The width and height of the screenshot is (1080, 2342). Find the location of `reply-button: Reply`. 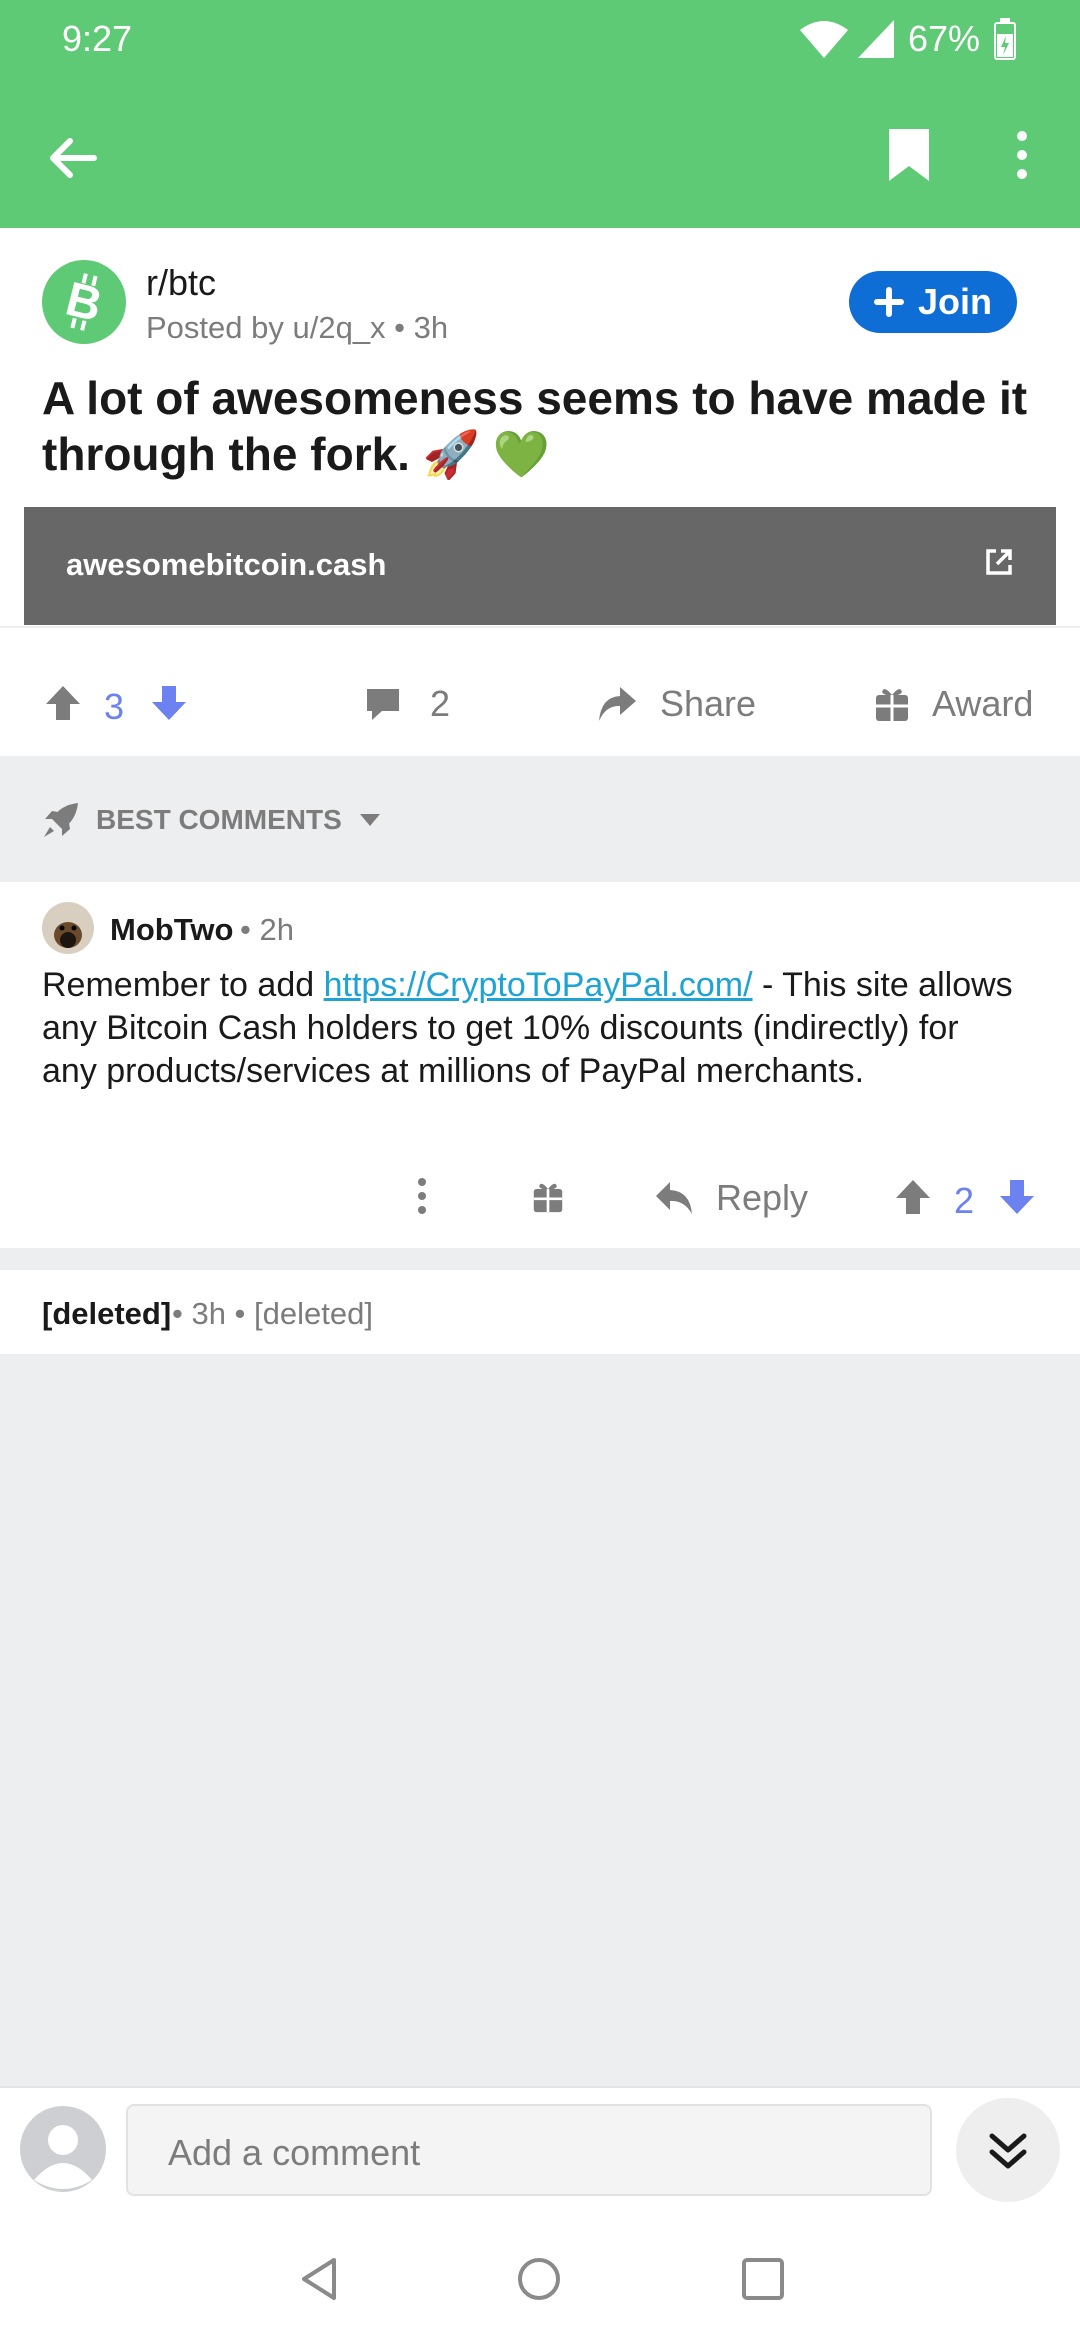

reply-button: Reply is located at coordinates (731, 1198).